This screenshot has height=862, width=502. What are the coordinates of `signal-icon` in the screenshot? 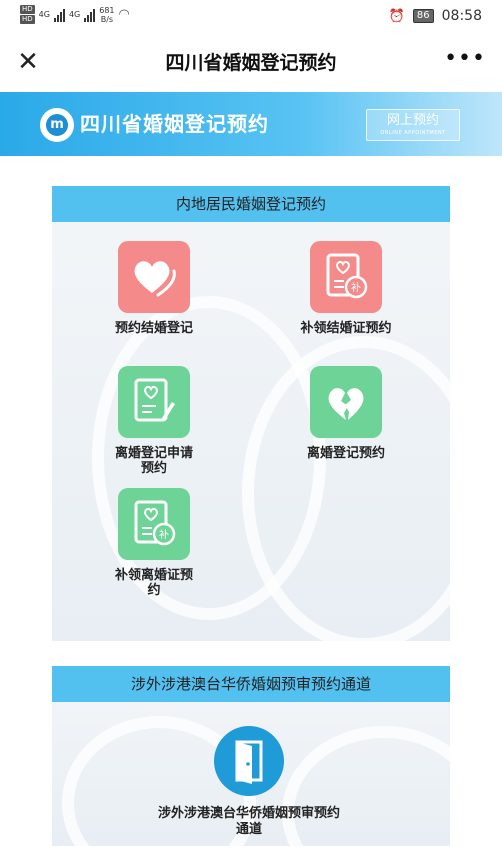 It's located at (59, 15).